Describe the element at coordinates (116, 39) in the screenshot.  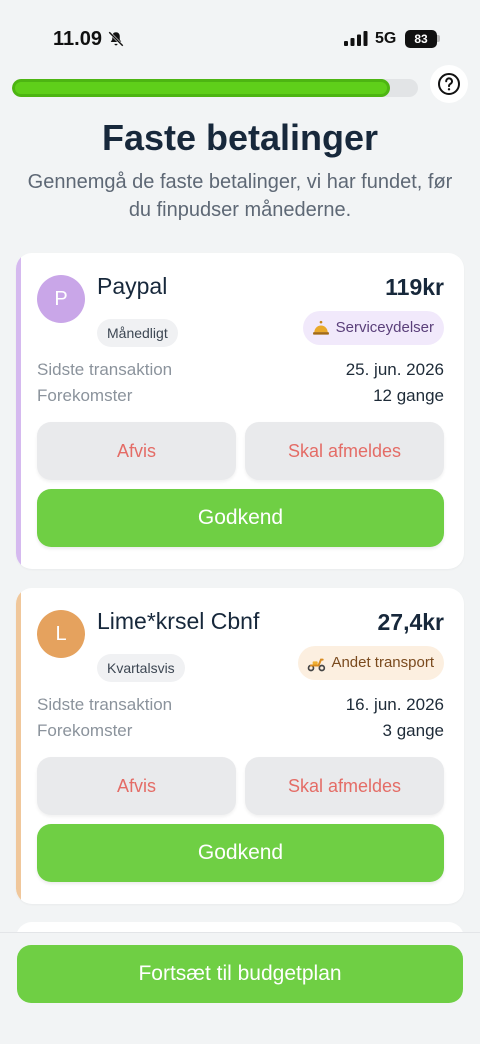
I see `bell-off-icon` at that location.